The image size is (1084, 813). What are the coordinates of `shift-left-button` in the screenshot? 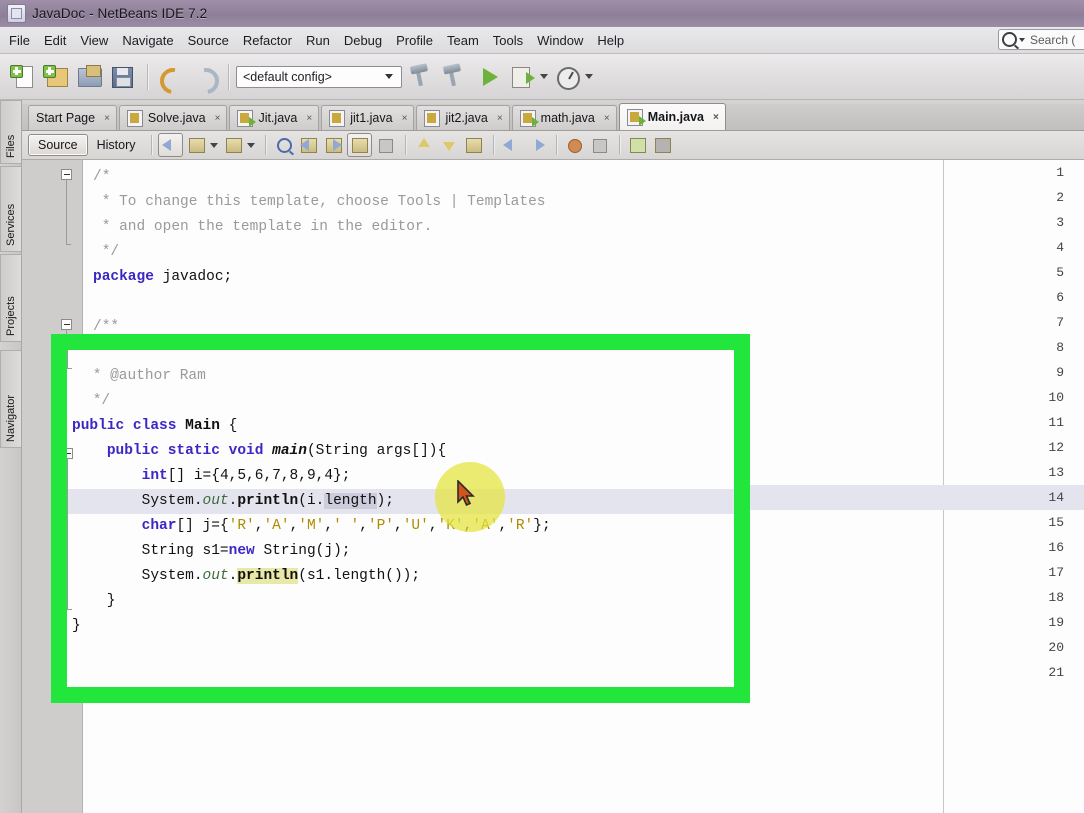 It's located at (511, 145).